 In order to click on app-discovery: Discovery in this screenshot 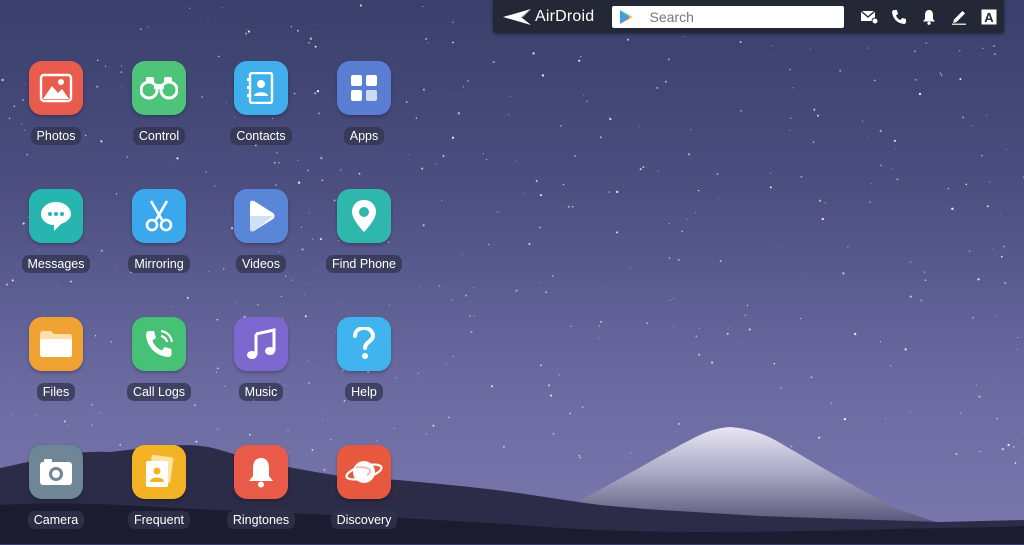, I will do `click(364, 495)`.